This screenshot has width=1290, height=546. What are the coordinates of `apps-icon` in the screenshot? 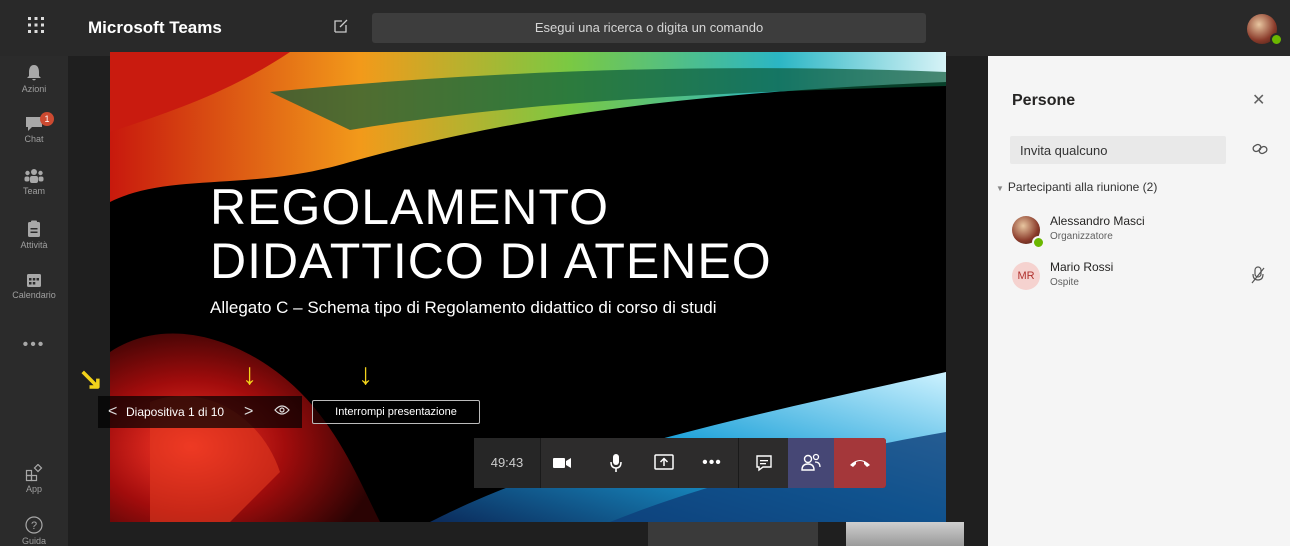 It's located at (34, 473).